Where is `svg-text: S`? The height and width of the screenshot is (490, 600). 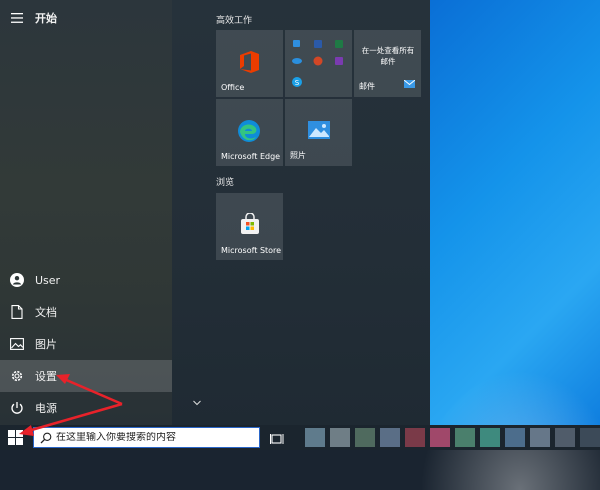
svg-text: S is located at coordinates (297, 83).